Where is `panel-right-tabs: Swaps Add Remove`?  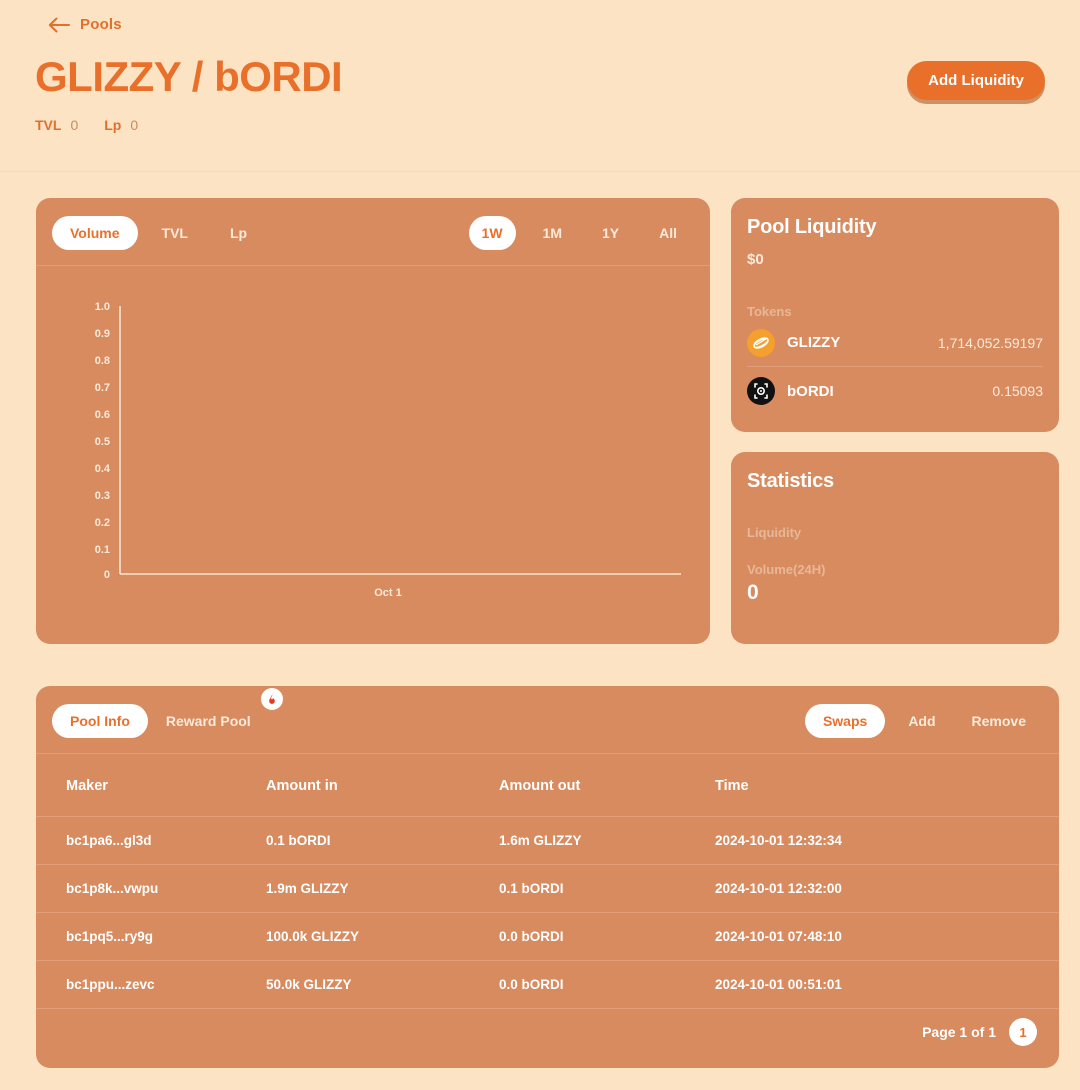 panel-right-tabs: Swaps Add Remove is located at coordinates (921, 721).